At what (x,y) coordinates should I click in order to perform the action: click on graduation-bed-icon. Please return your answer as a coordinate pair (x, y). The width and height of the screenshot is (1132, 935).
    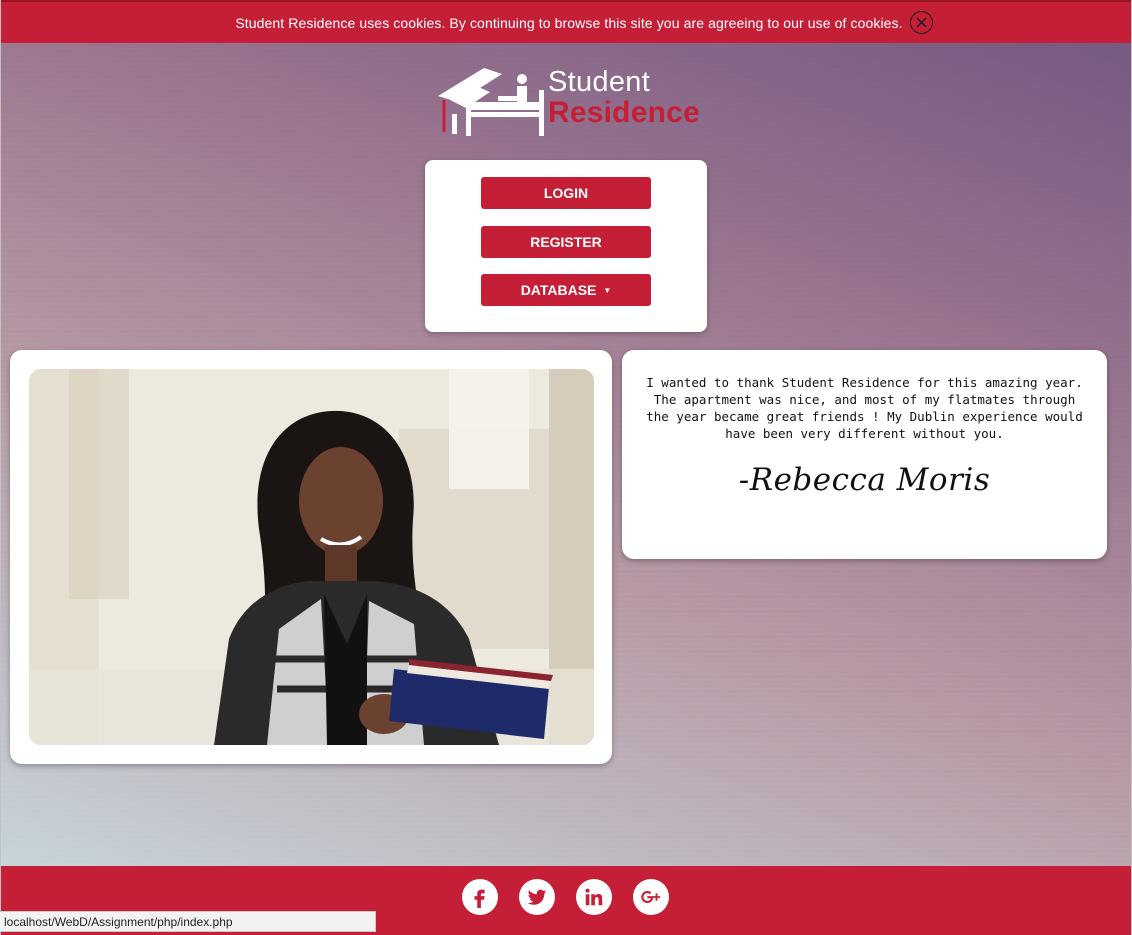
    Looking at the image, I should click on (491, 102).